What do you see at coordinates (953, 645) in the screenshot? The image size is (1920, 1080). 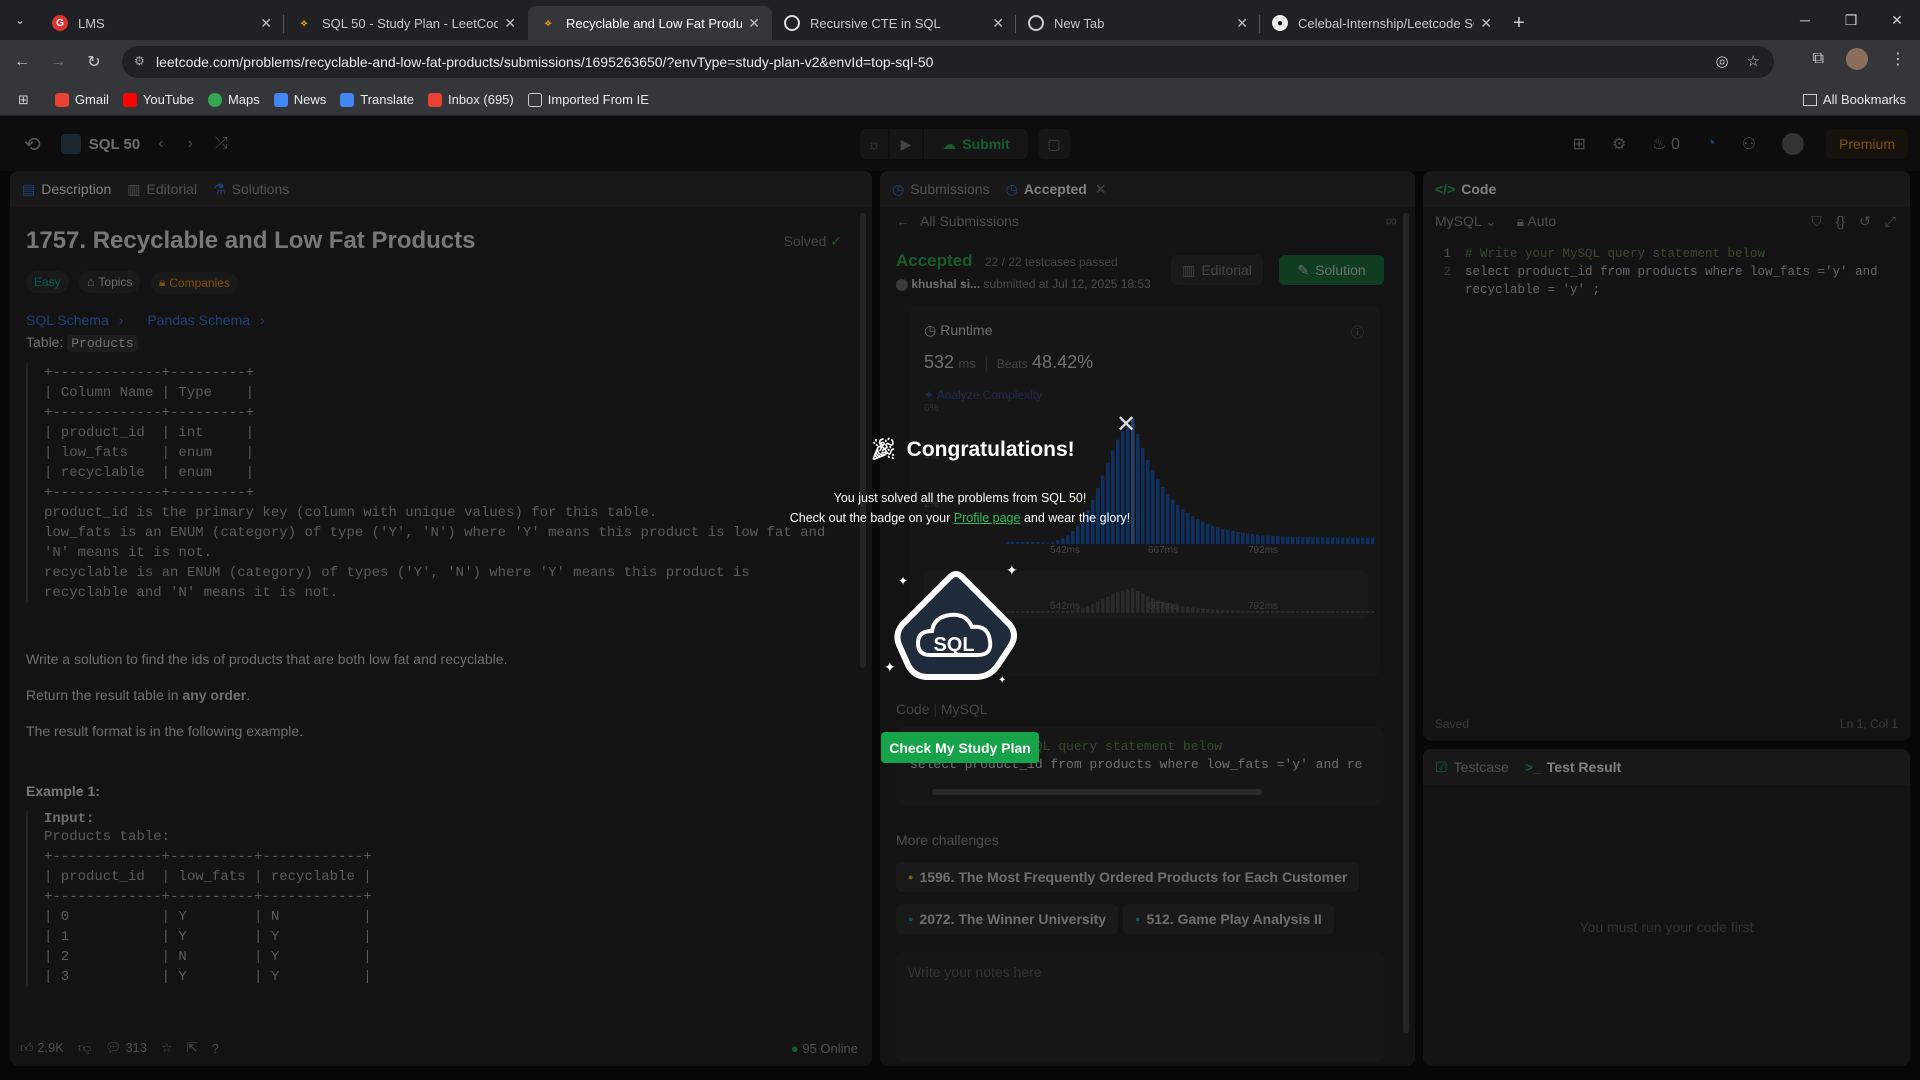 I see `svg-text: SQL` at bounding box center [953, 645].